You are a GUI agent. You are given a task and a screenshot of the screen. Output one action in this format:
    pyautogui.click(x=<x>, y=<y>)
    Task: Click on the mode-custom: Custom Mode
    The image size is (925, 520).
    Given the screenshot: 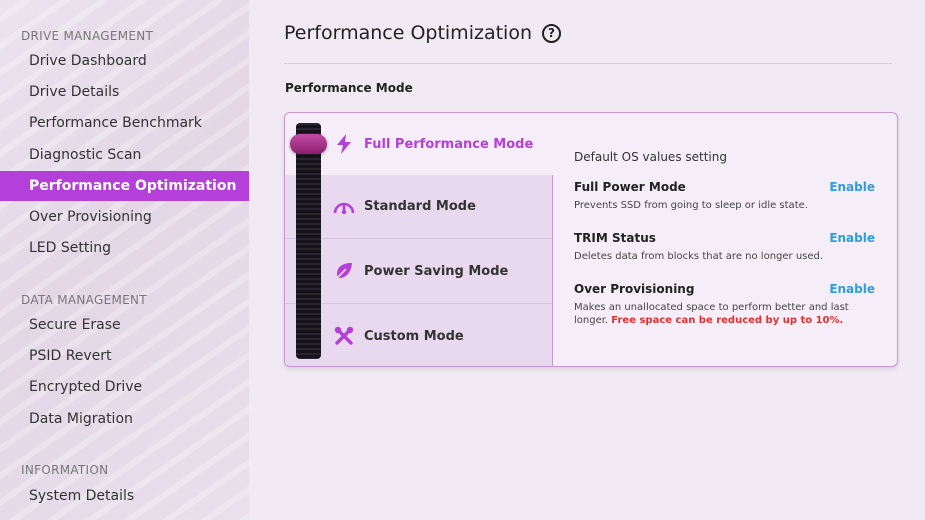 What is the action you would take?
    pyautogui.click(x=419, y=335)
    